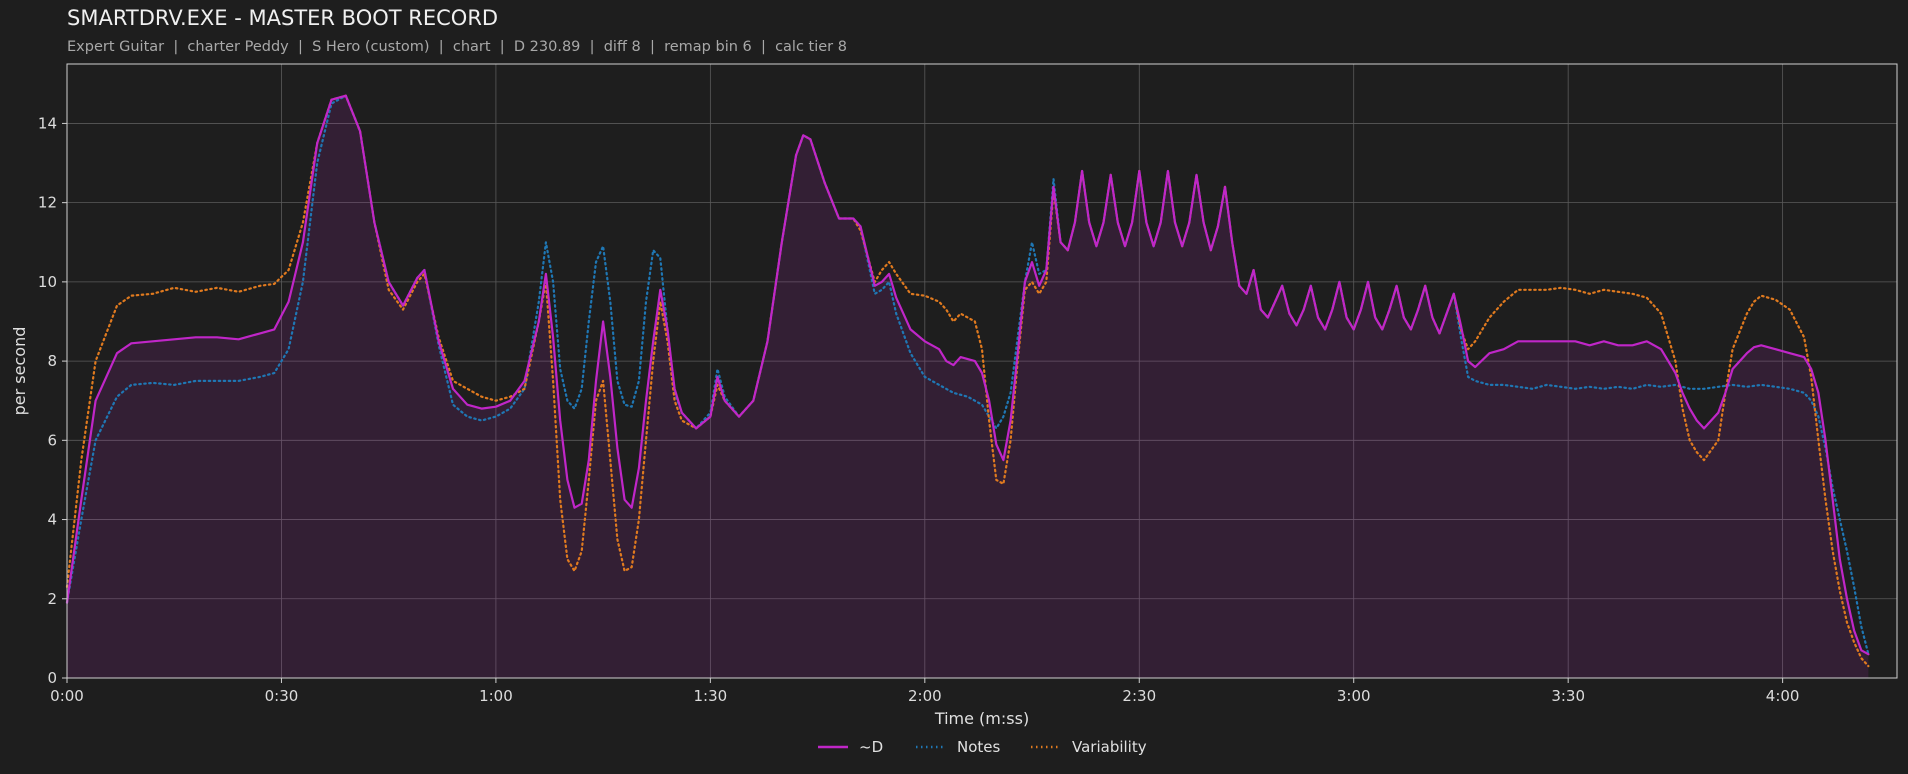  I want to click on x-tick-label: 1:30, so click(711, 696).